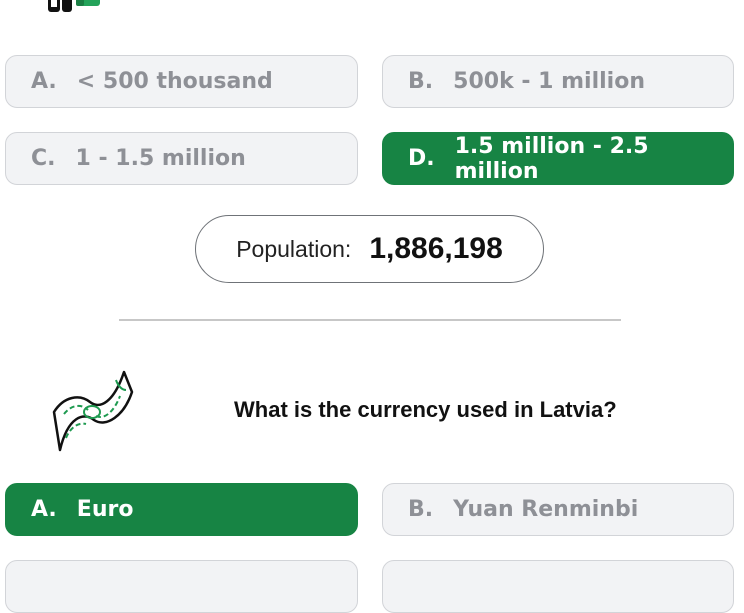  I want to click on option-text: 1.5 million - 2.5 million, so click(551, 158).